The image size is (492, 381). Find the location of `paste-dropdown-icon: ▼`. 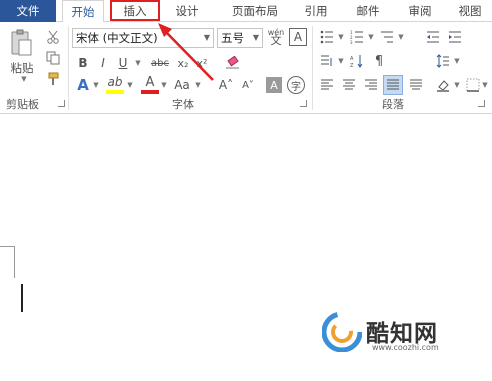

paste-dropdown-icon: ▼ is located at coordinates (23, 79).